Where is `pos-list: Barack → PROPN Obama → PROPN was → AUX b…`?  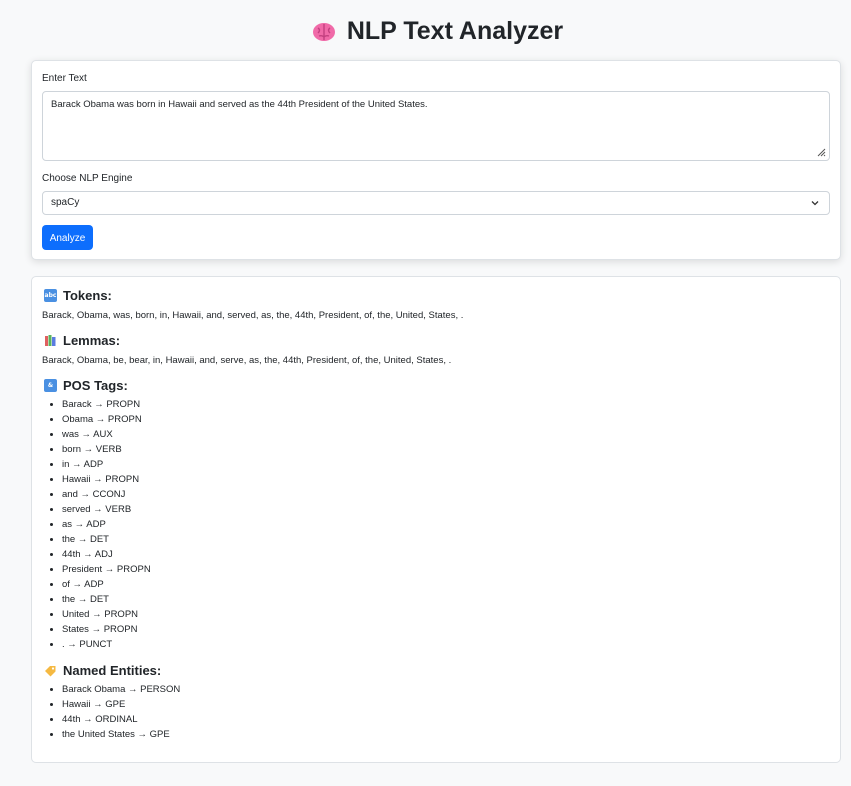
pos-list: Barack → PROPN Obama → PROPN was → AUX b… is located at coordinates (96, 524).